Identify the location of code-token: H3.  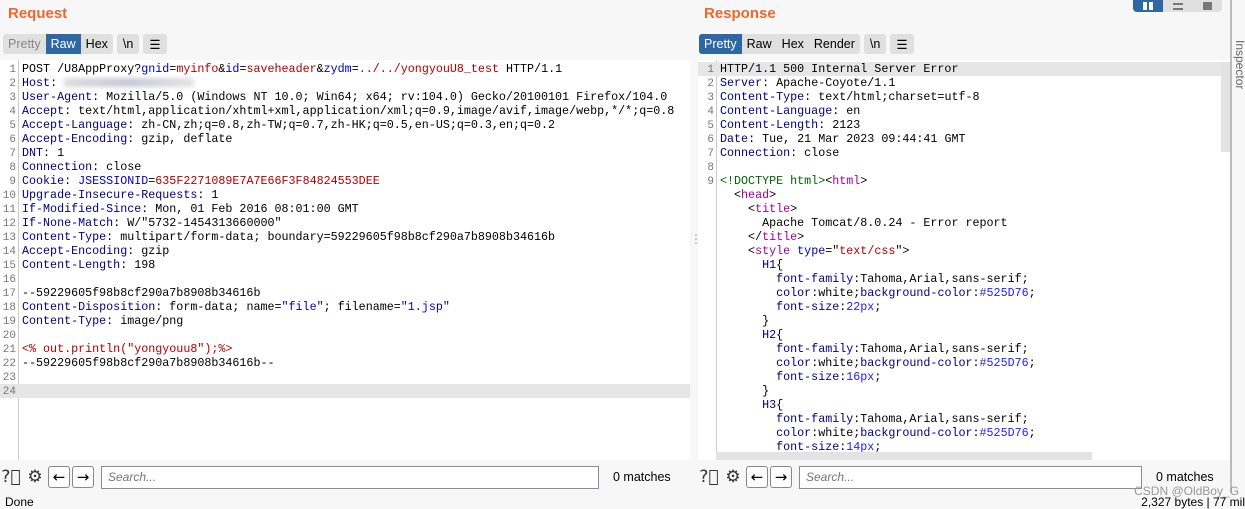
(769, 405).